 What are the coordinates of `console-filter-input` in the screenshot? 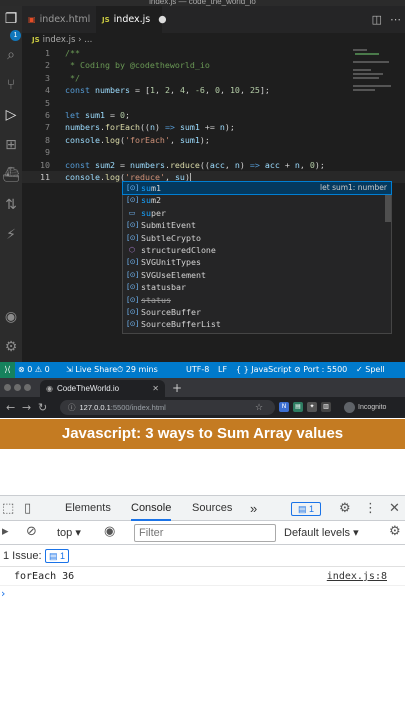 It's located at (205, 533).